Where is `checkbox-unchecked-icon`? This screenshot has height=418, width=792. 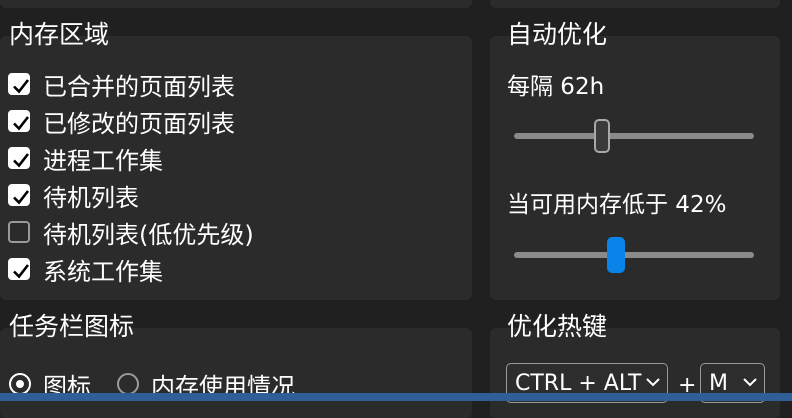
checkbox-unchecked-icon is located at coordinates (19, 232).